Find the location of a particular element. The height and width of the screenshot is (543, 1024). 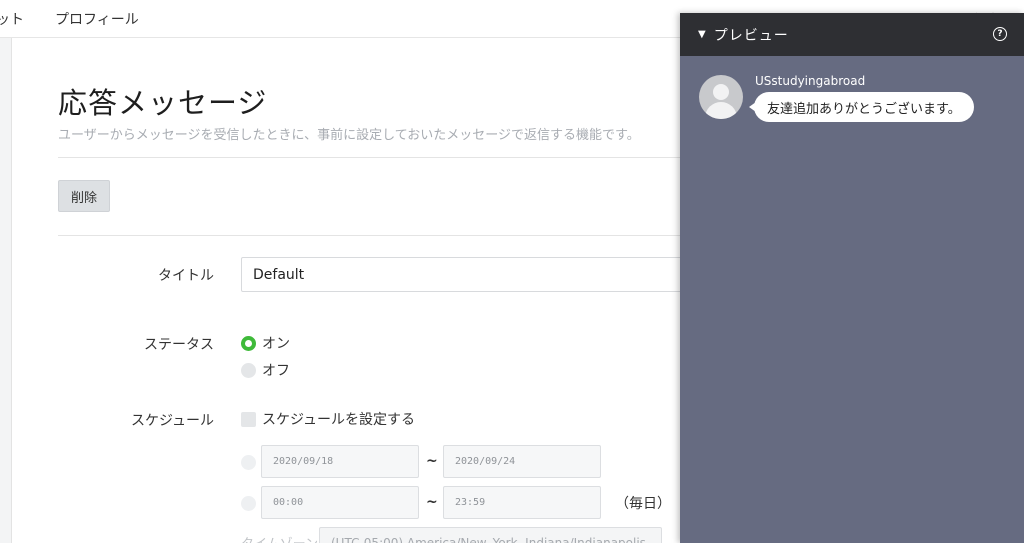

schedule-checkbox-row: スケジュールを設定する is located at coordinates (328, 419).